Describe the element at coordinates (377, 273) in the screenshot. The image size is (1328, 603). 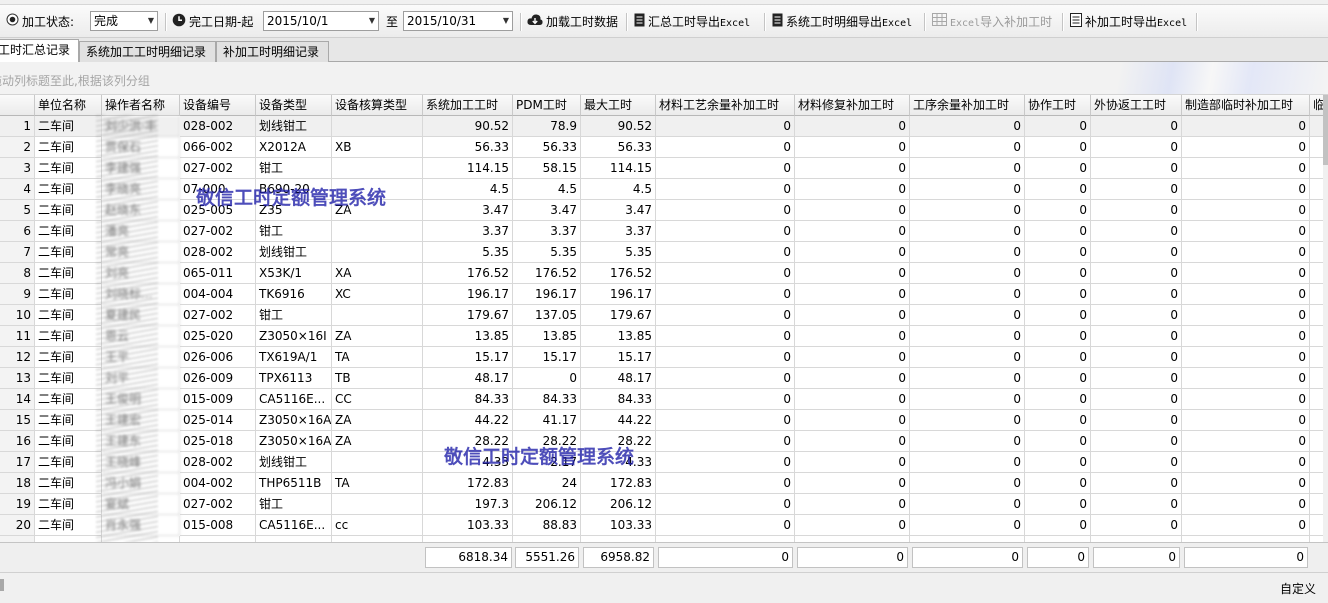
I see `device-accounting-type-cell: XA` at that location.